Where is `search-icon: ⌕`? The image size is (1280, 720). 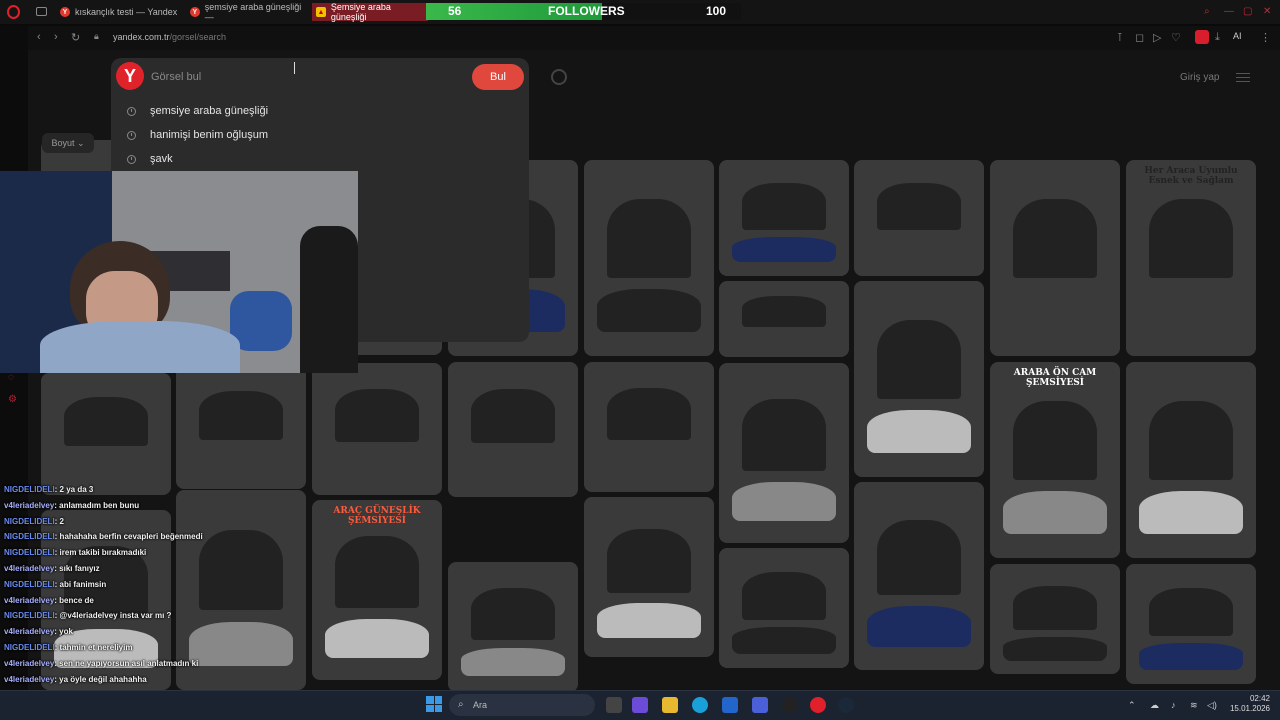 search-icon: ⌕ is located at coordinates (461, 704).